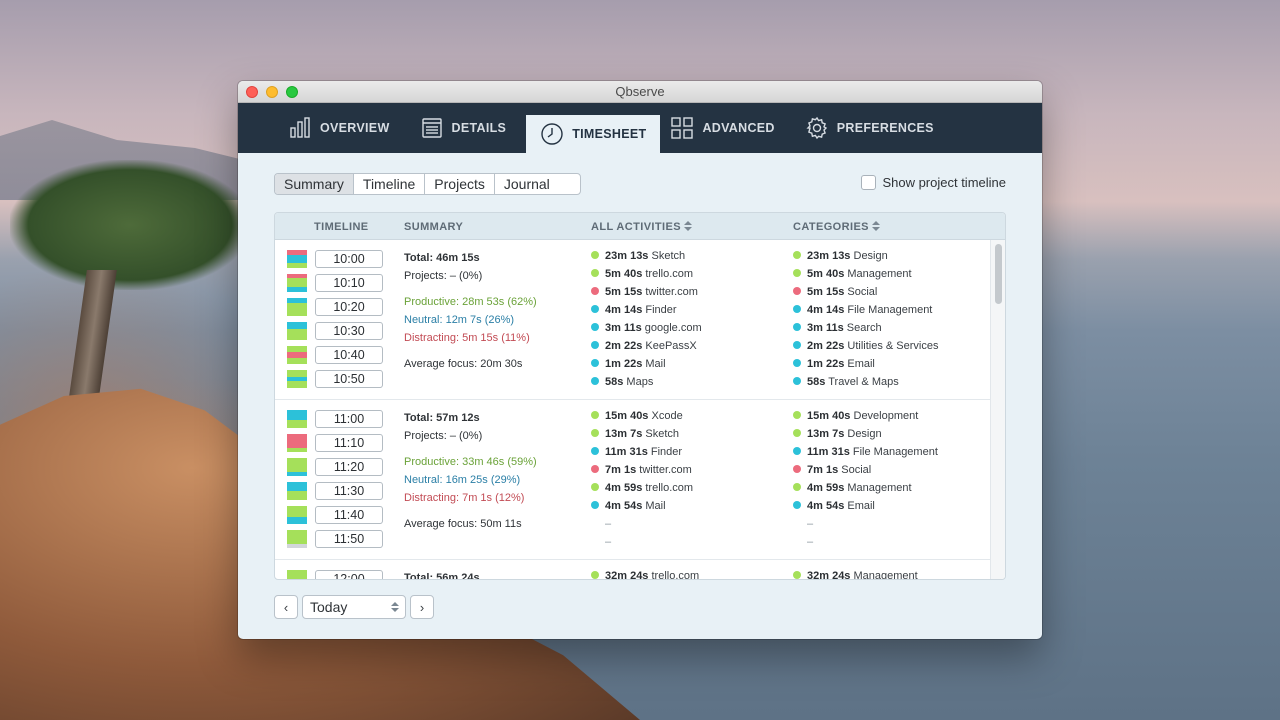 The height and width of the screenshot is (720, 1280). Describe the element at coordinates (840, 256) in the screenshot. I see `category-item: 23m 13s Design` at that location.